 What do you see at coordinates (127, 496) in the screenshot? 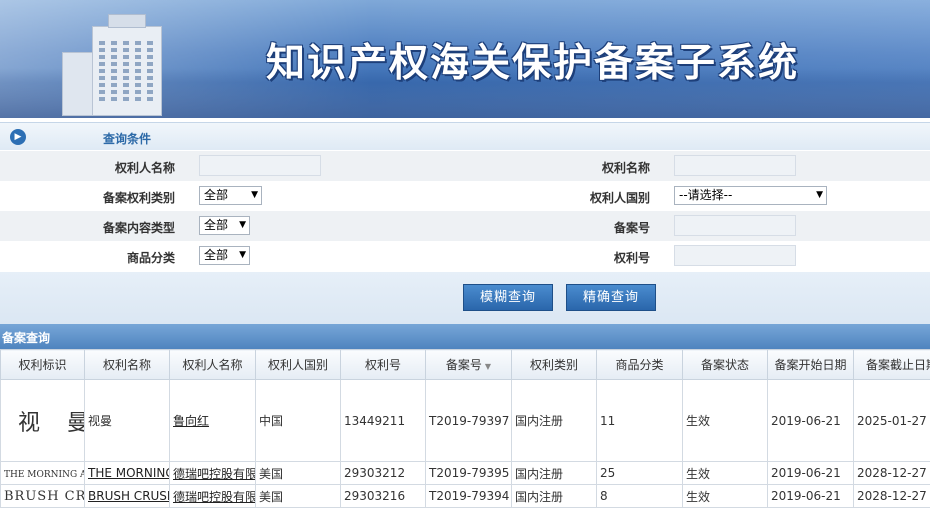
I see `right-name-link: BRUSH CRUSH` at bounding box center [127, 496].